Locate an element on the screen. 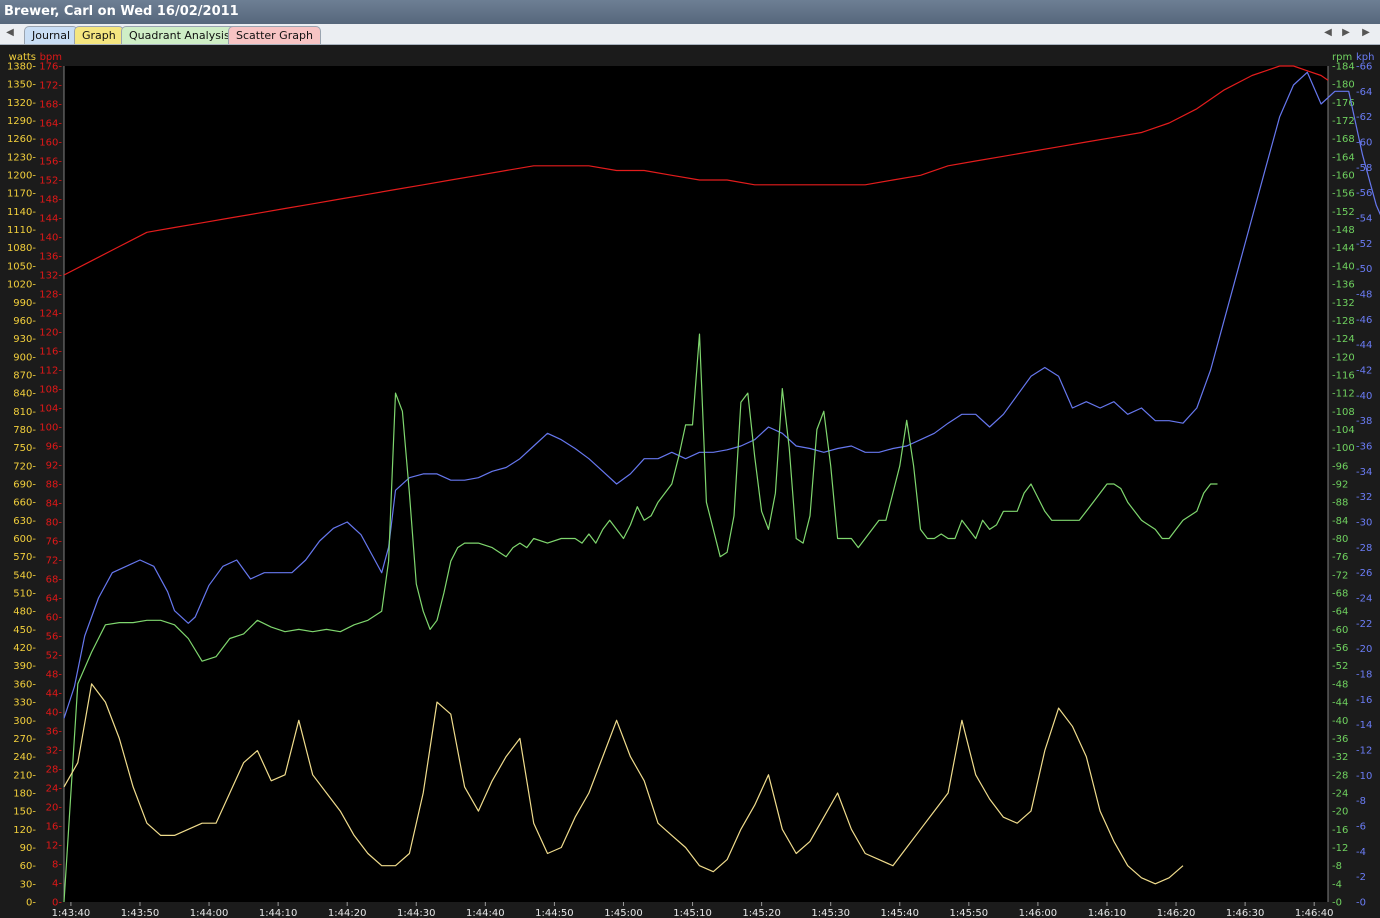 The height and width of the screenshot is (918, 1380). watts-tick-label: 690- is located at coordinates (24, 485).